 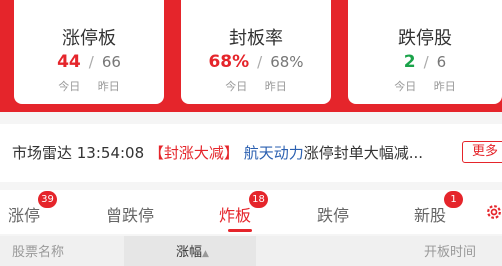 I want to click on stat-yesterday-value: 6, so click(x=441, y=62).